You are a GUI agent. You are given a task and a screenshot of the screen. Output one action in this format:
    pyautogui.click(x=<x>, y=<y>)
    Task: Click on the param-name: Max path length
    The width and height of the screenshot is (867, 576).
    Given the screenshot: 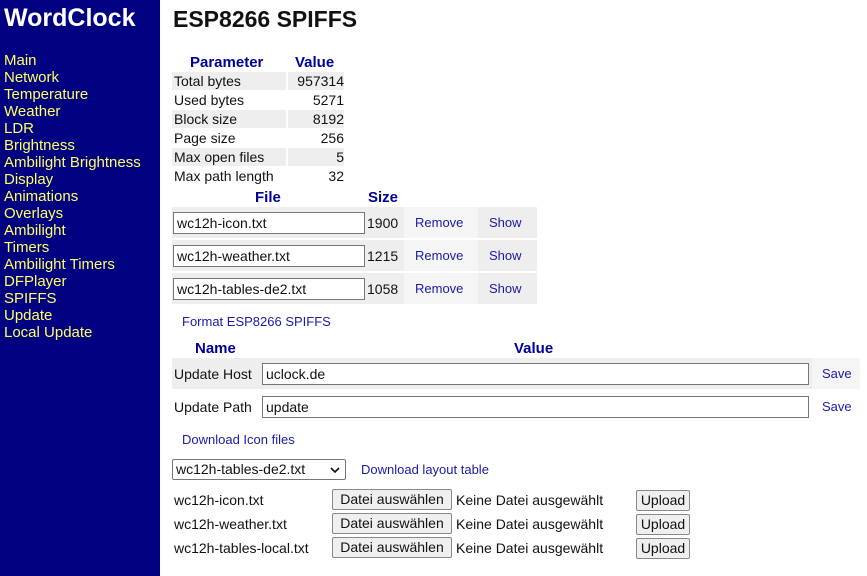 What is the action you would take?
    pyautogui.click(x=224, y=176)
    